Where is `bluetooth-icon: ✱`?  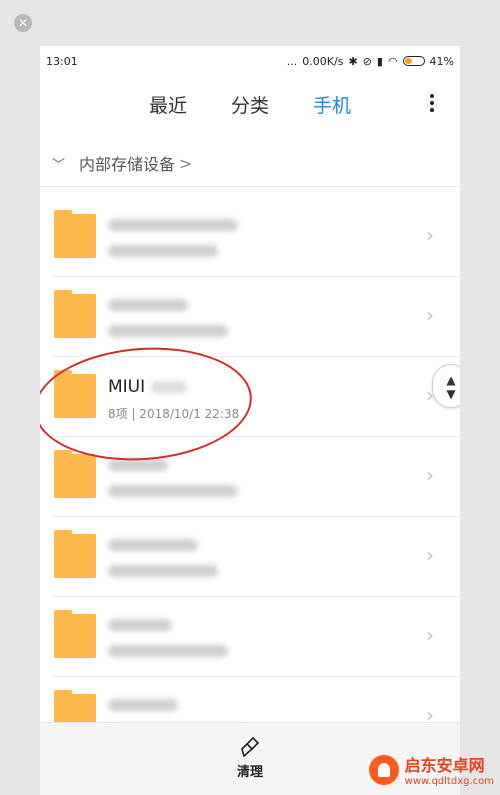 bluetooth-icon: ✱ is located at coordinates (353, 61).